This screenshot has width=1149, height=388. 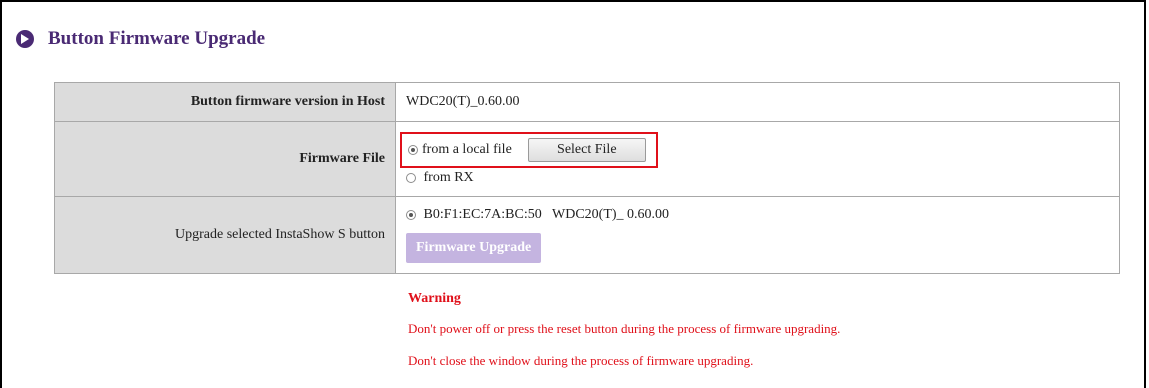 I want to click on firmware-file-options: from a local file Select File from RX, so click(x=757, y=159).